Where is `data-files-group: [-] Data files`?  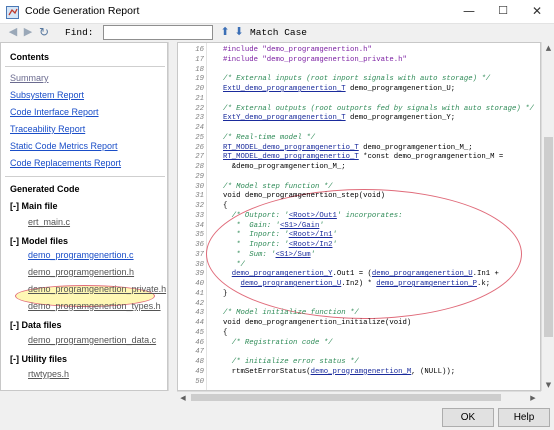
data-files-group: [-] Data files is located at coordinates (36, 325).